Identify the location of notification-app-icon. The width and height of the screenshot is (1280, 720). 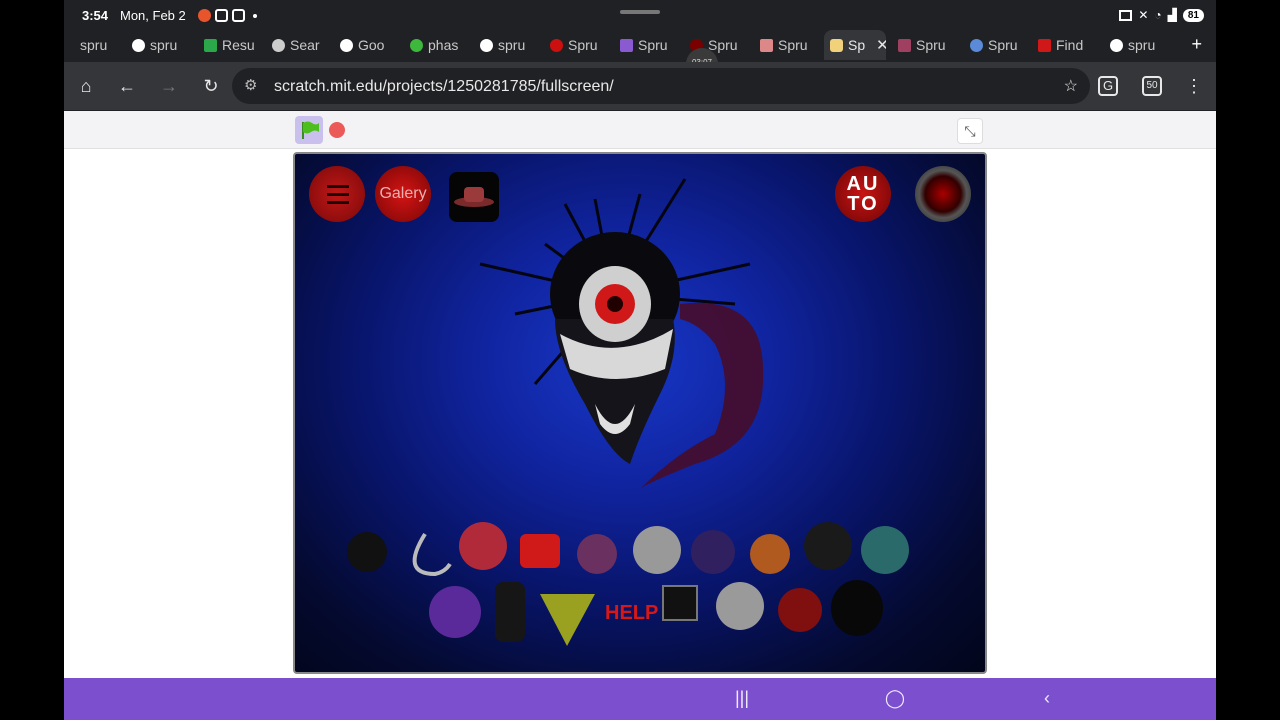
(204, 15).